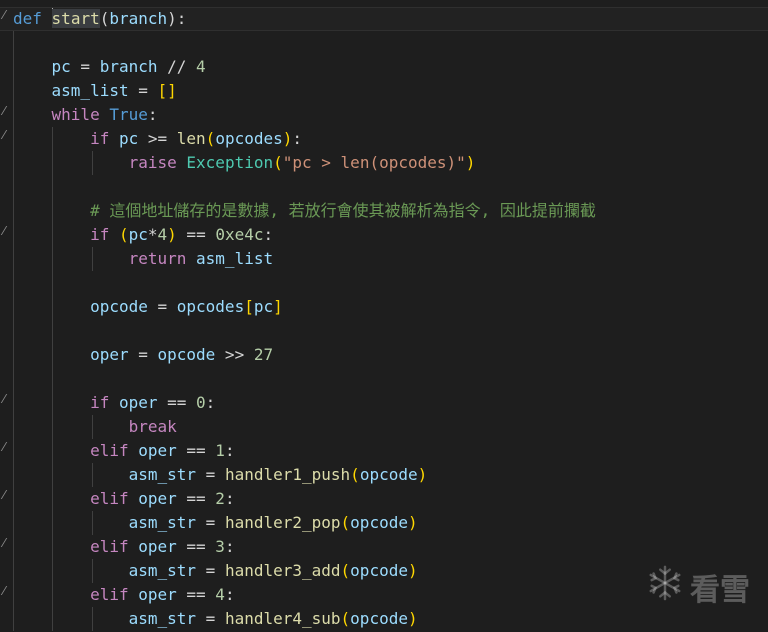  What do you see at coordinates (384, 427) in the screenshot?
I see `code-line: break` at bounding box center [384, 427].